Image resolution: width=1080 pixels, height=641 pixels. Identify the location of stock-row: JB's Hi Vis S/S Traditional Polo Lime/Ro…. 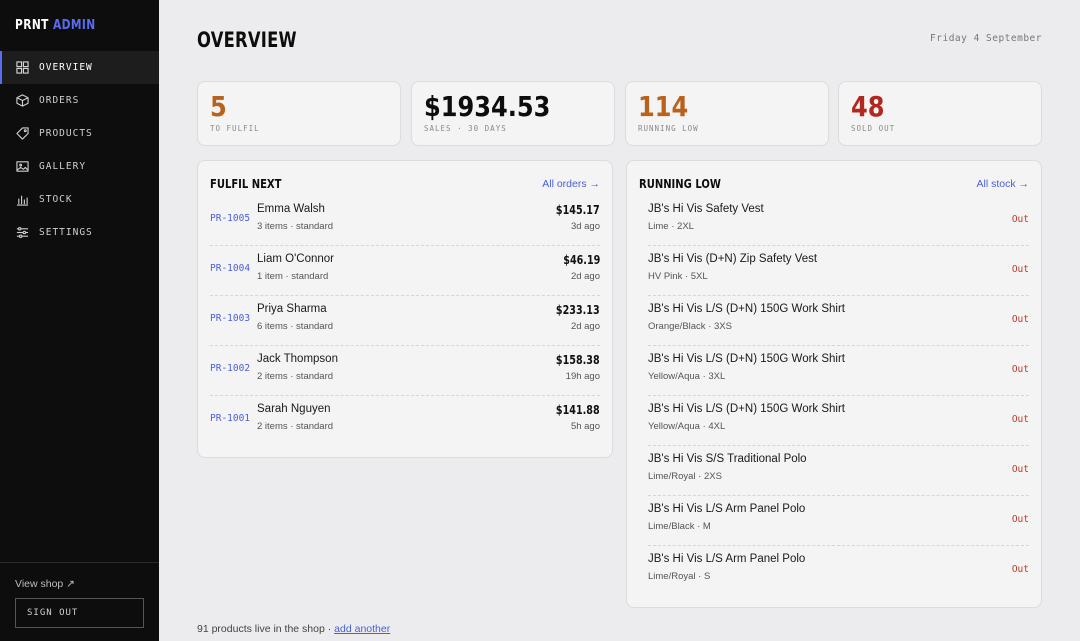
(838, 471).